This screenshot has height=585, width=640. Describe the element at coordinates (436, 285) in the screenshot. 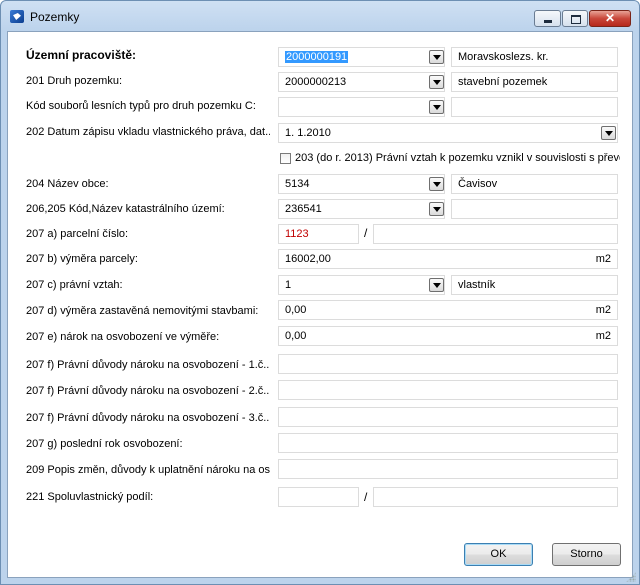

I see `pravni-vztah-dropdown-icon` at that location.